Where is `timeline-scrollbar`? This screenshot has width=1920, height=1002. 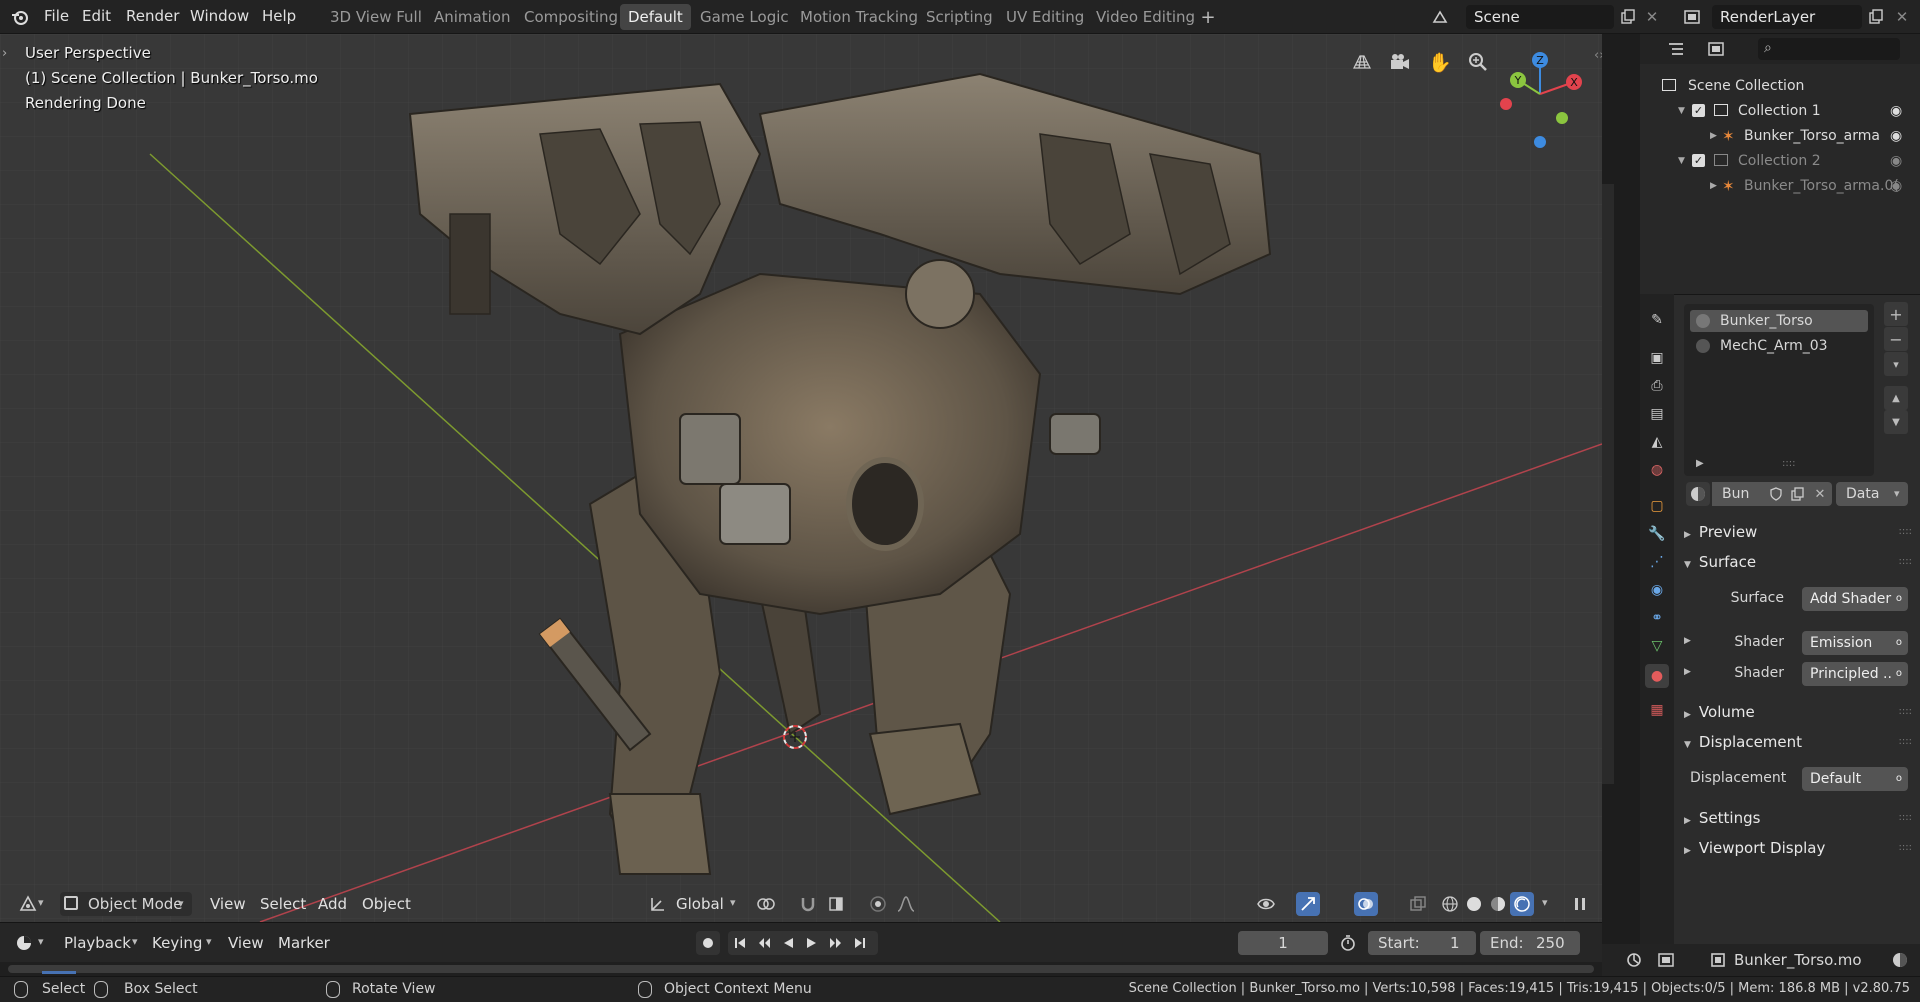 timeline-scrollbar is located at coordinates (801, 969).